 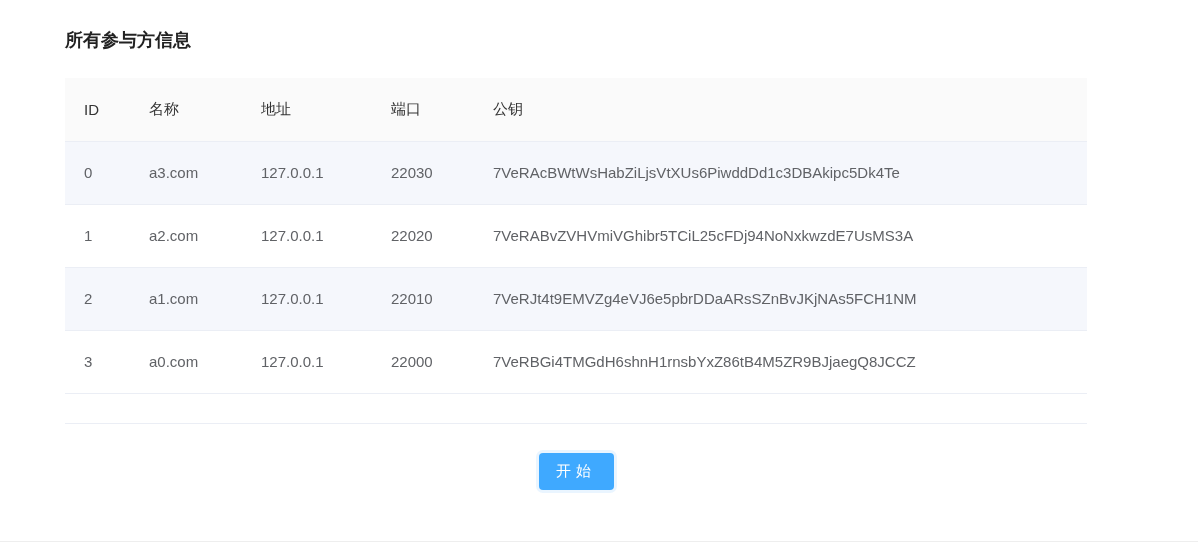 What do you see at coordinates (412, 298) in the screenshot?
I see `table-cell: 22010` at bounding box center [412, 298].